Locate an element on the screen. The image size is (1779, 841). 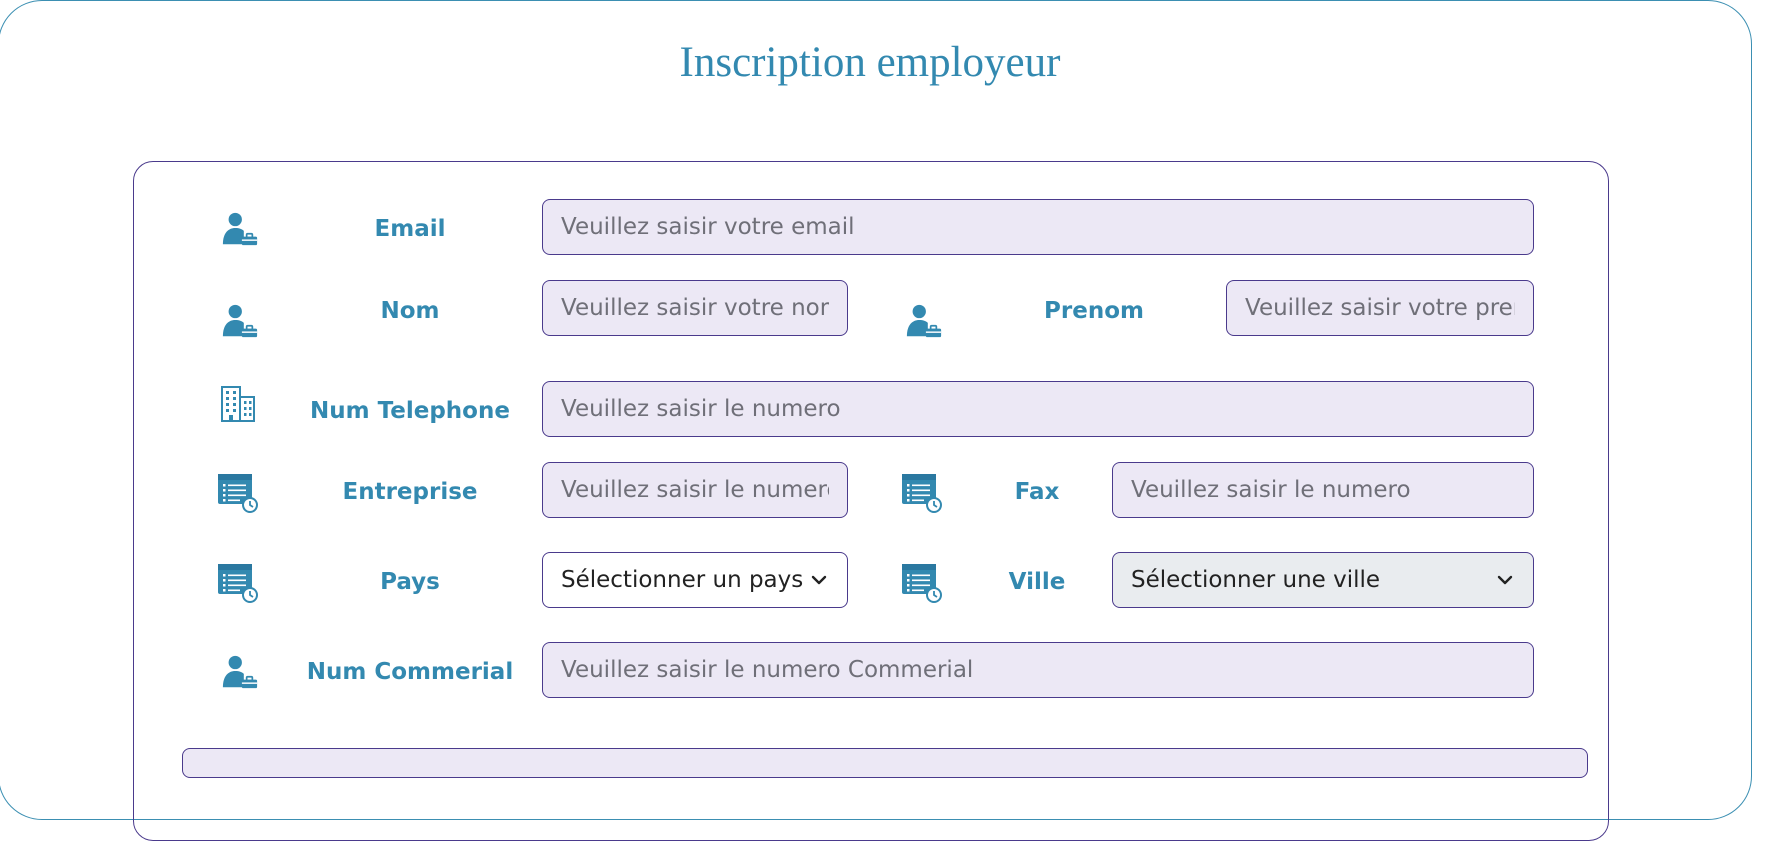
fax-input is located at coordinates (1323, 490).